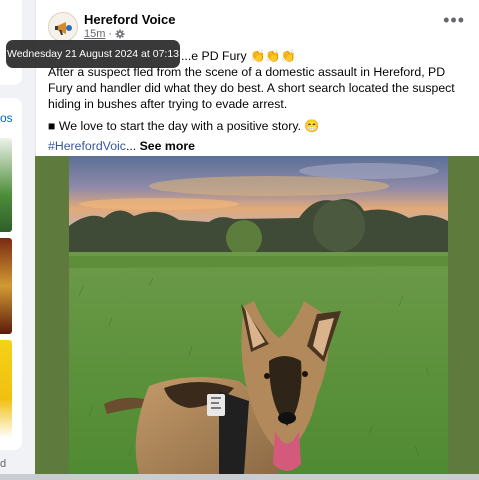 The height and width of the screenshot is (480, 479). What do you see at coordinates (94, 34) in the screenshot?
I see `post-timestamp: 15m` at bounding box center [94, 34].